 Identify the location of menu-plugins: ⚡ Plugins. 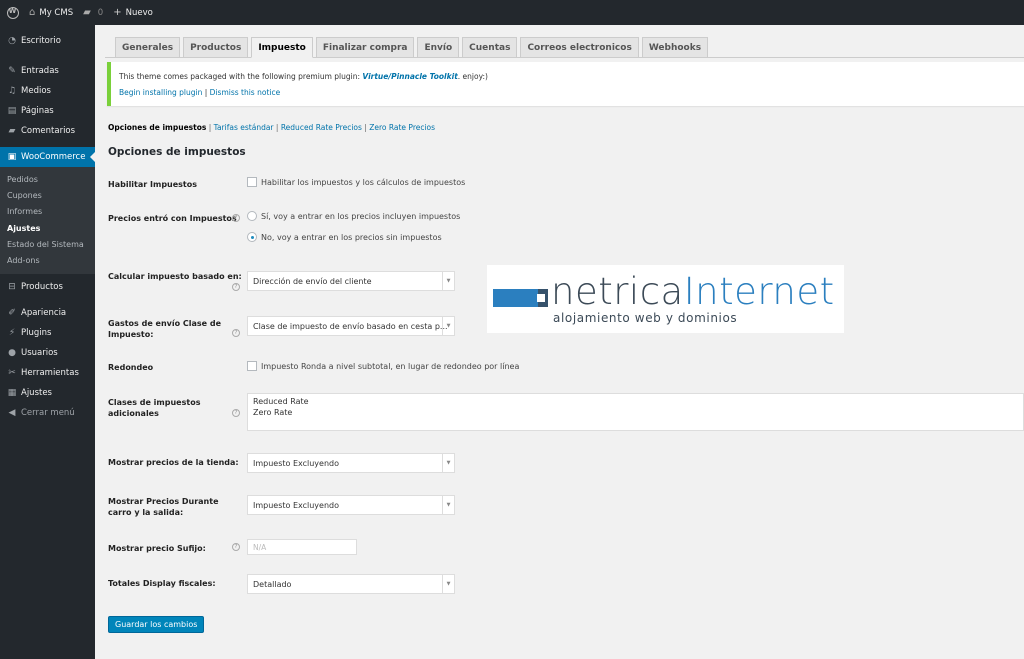
(47, 333).